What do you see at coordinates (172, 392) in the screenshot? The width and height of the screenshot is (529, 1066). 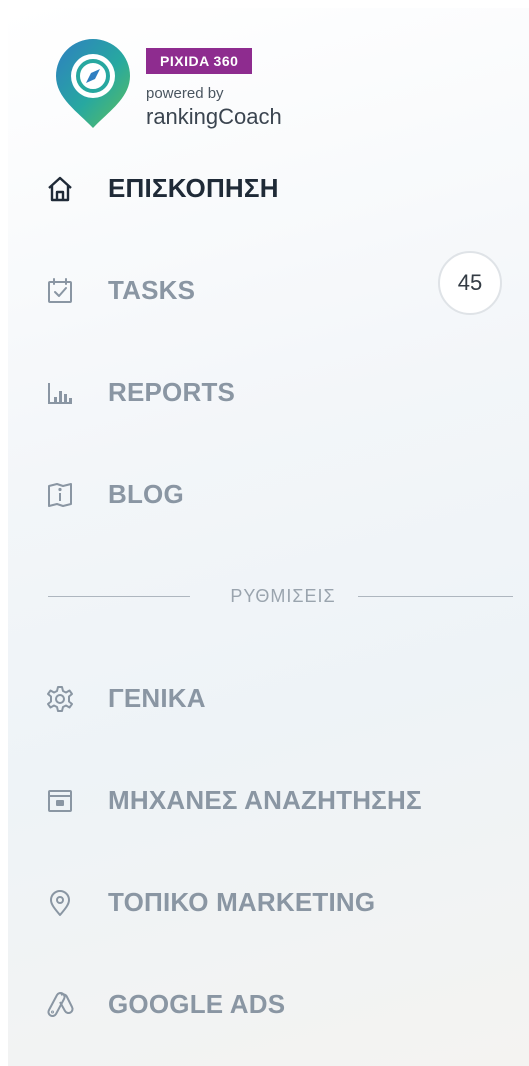 I see `nav-label-reports: REPORTS` at bounding box center [172, 392].